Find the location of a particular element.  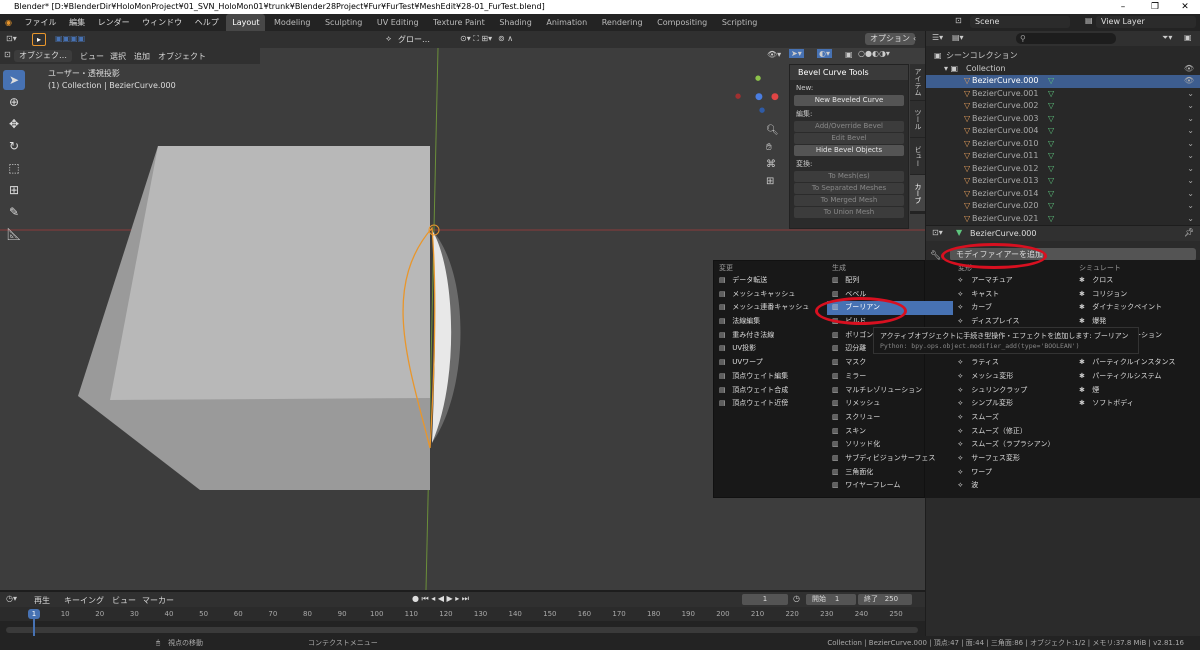

modifier-item-deform: ⟡ アーマチュア is located at coordinates (1015, 281).